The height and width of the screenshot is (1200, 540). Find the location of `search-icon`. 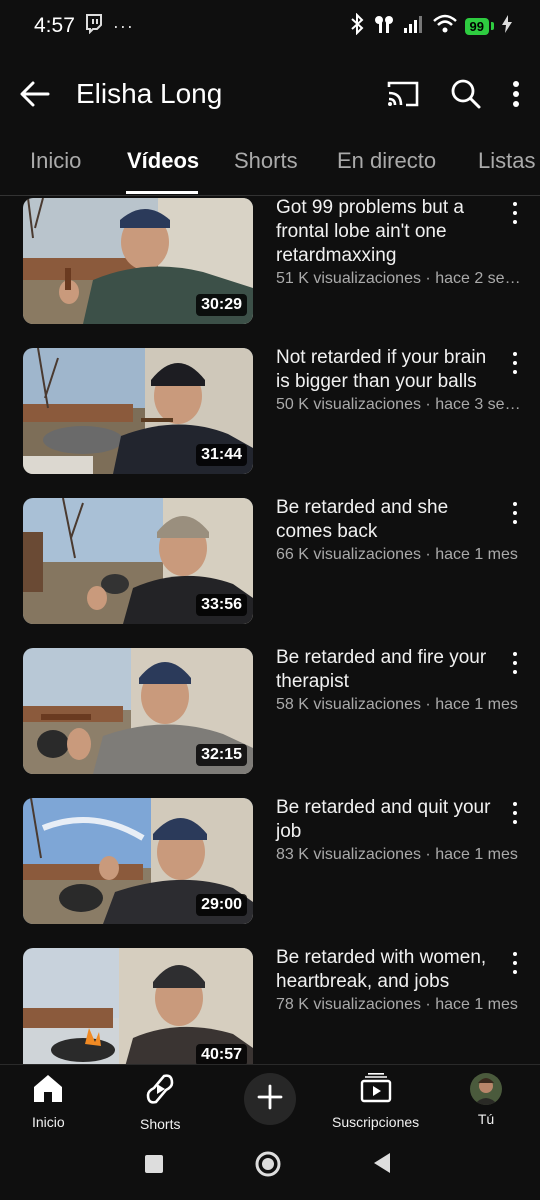

search-icon is located at coordinates (466, 94).